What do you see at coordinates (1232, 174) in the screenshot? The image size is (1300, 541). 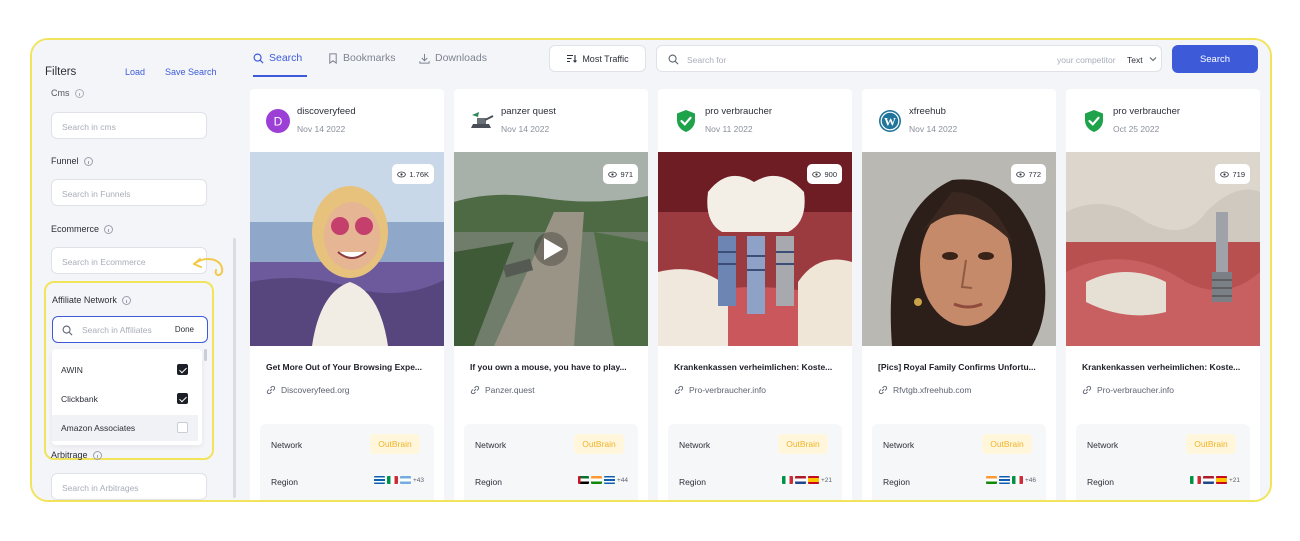 I see `views-badge: 719` at bounding box center [1232, 174].